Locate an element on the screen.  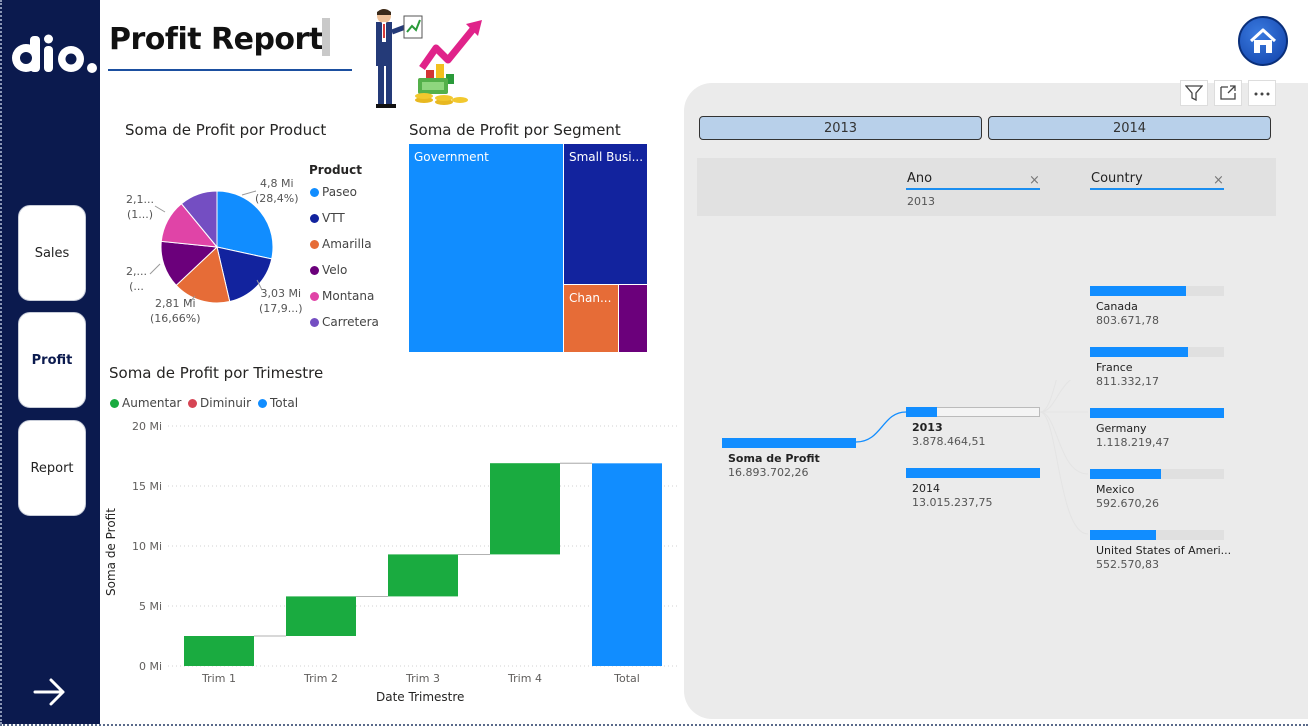
title-accent-bar is located at coordinates (326, 37).